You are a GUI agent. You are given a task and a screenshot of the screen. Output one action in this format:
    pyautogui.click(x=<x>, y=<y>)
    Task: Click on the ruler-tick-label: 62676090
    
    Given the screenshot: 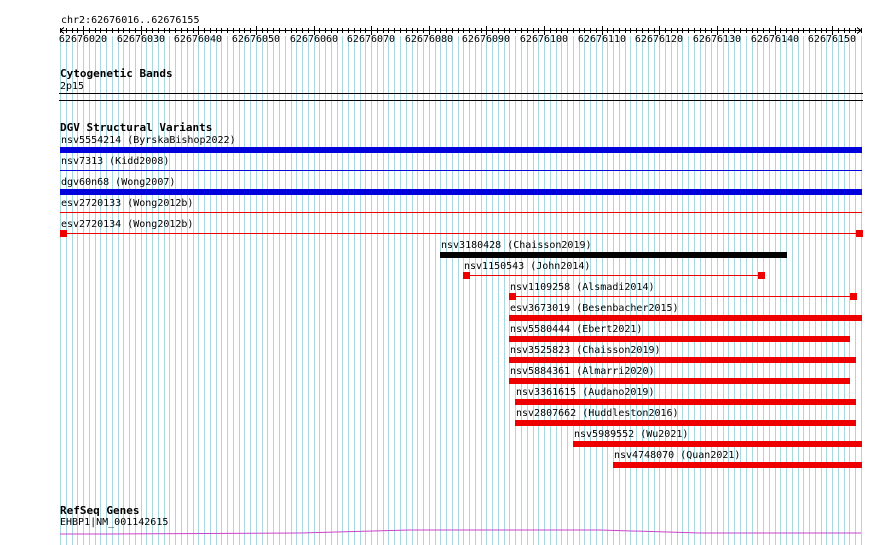 What is the action you would take?
    pyautogui.click(x=486, y=39)
    